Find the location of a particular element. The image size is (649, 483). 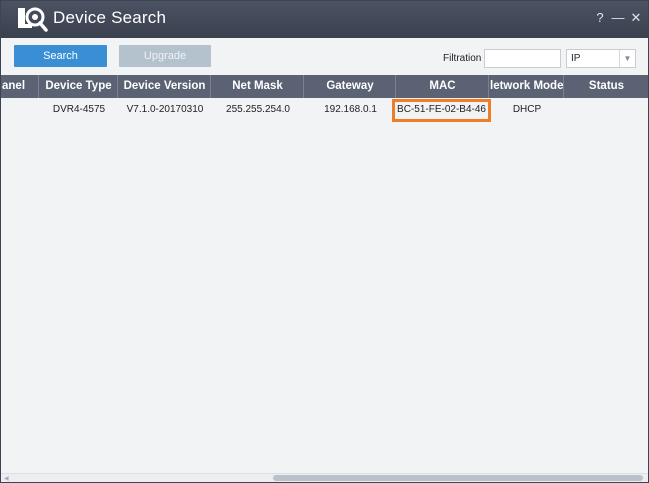

column-header-gateway: Gateway is located at coordinates (350, 86).